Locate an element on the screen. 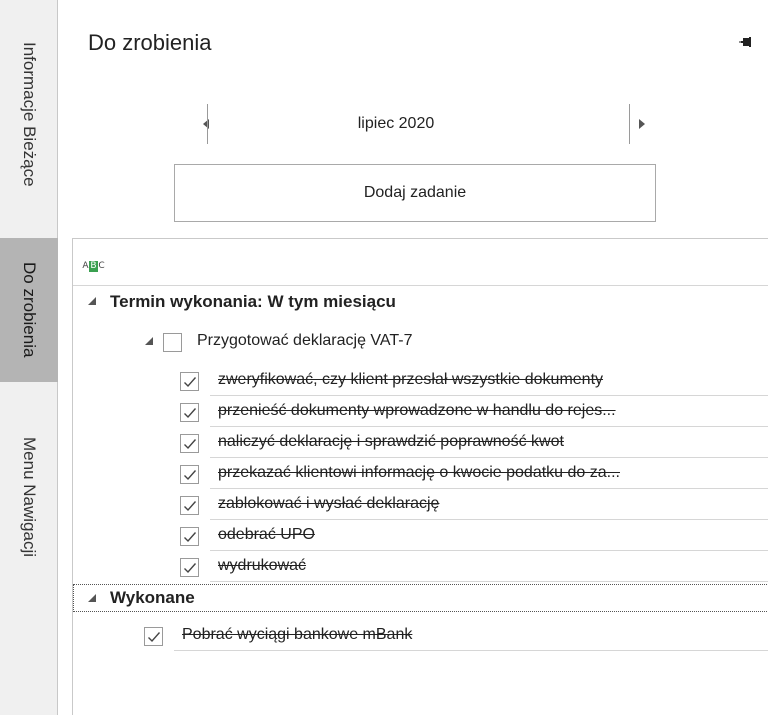 The image size is (768, 715). subtask-label: zablokować i wysłać deklarację is located at coordinates (329, 503).